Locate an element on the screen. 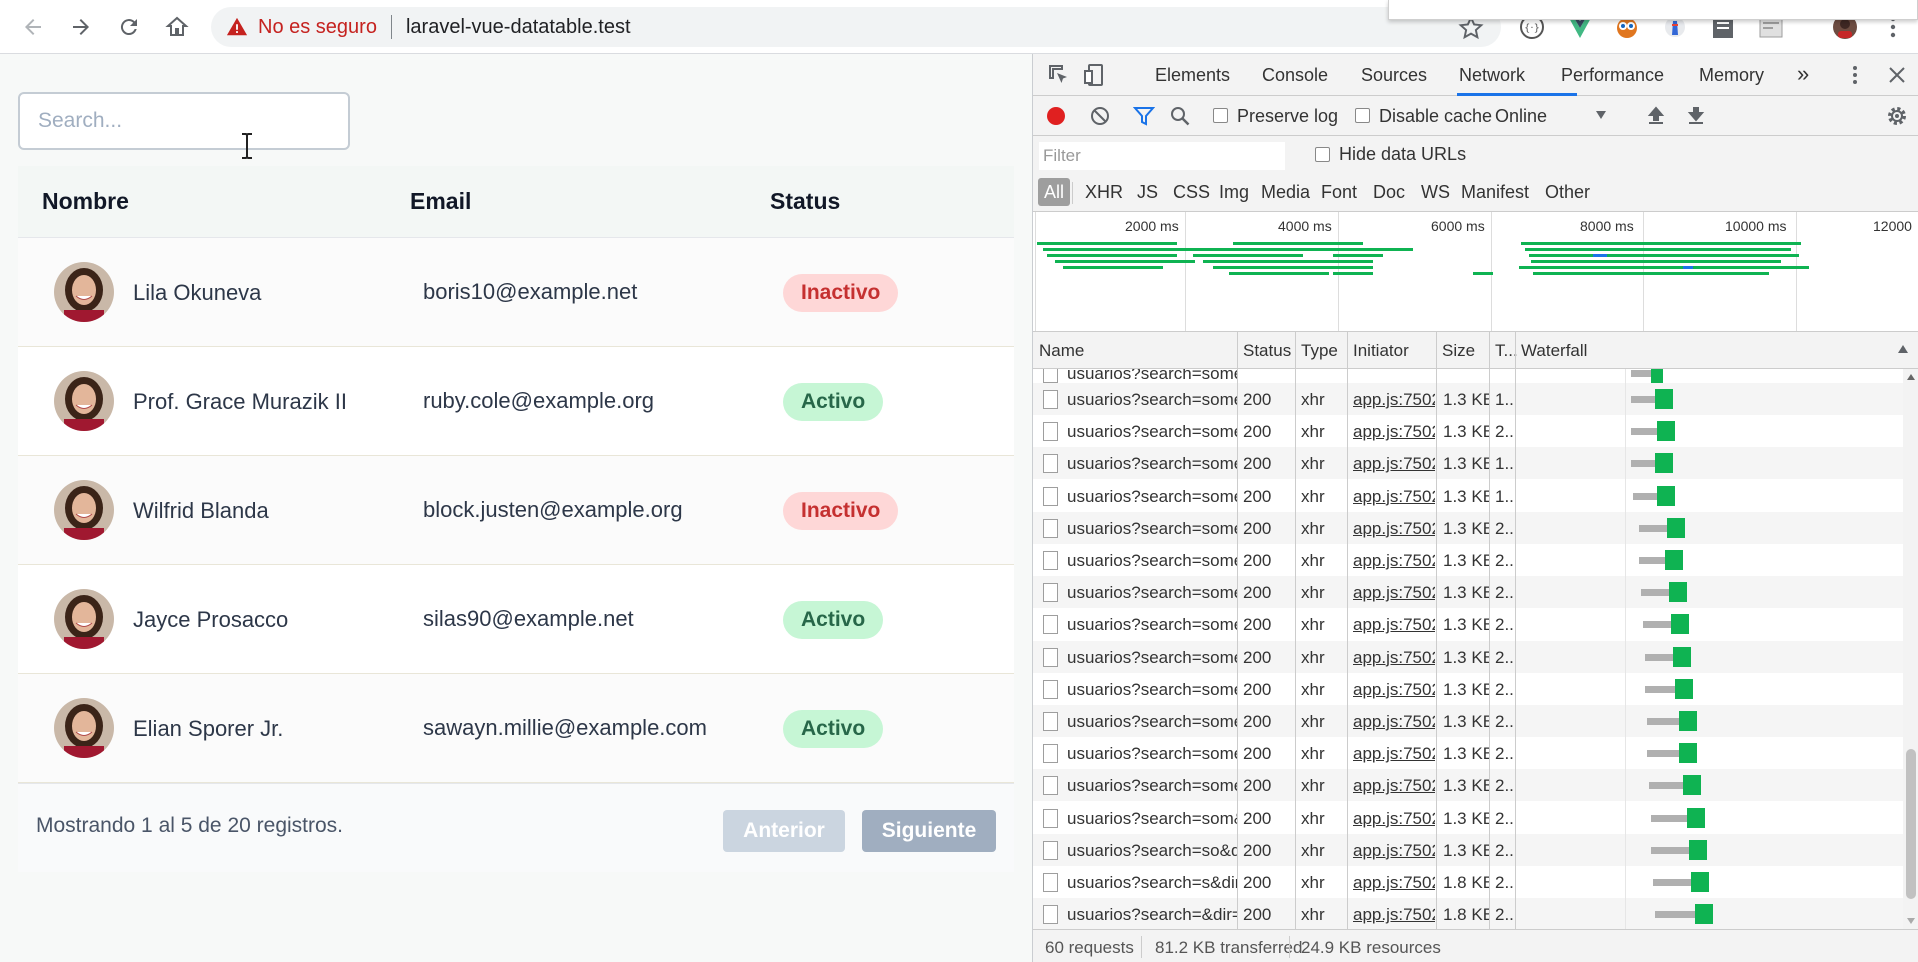 The width and height of the screenshot is (1918, 962). filter-input is located at coordinates (1162, 156).